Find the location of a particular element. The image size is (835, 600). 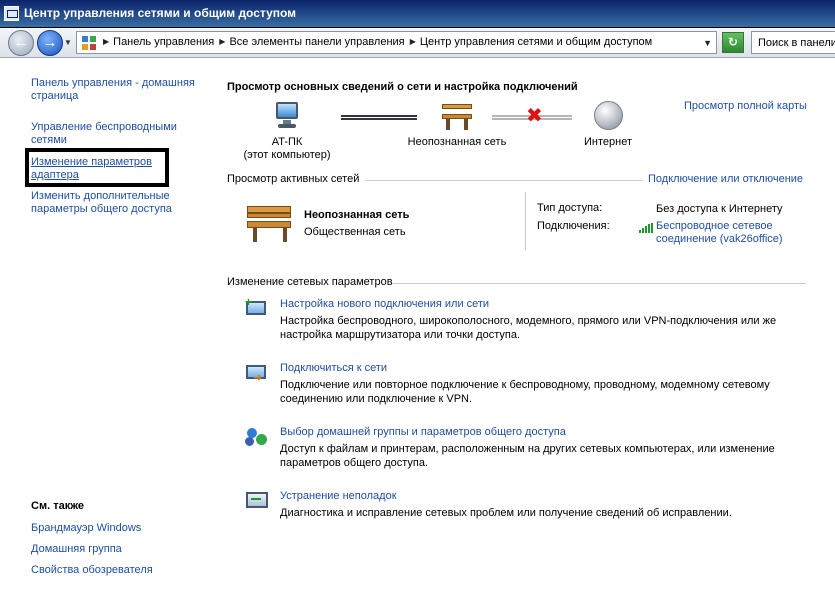

control-panel-icon is located at coordinates (89, 43).